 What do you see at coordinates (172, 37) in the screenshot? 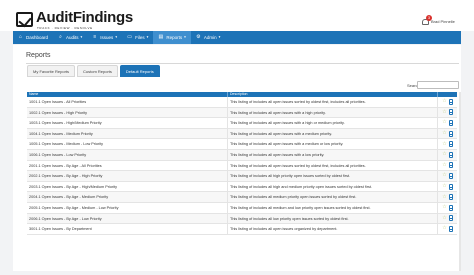
I see `nav-reports: ▤ Reports ▾` at bounding box center [172, 37].